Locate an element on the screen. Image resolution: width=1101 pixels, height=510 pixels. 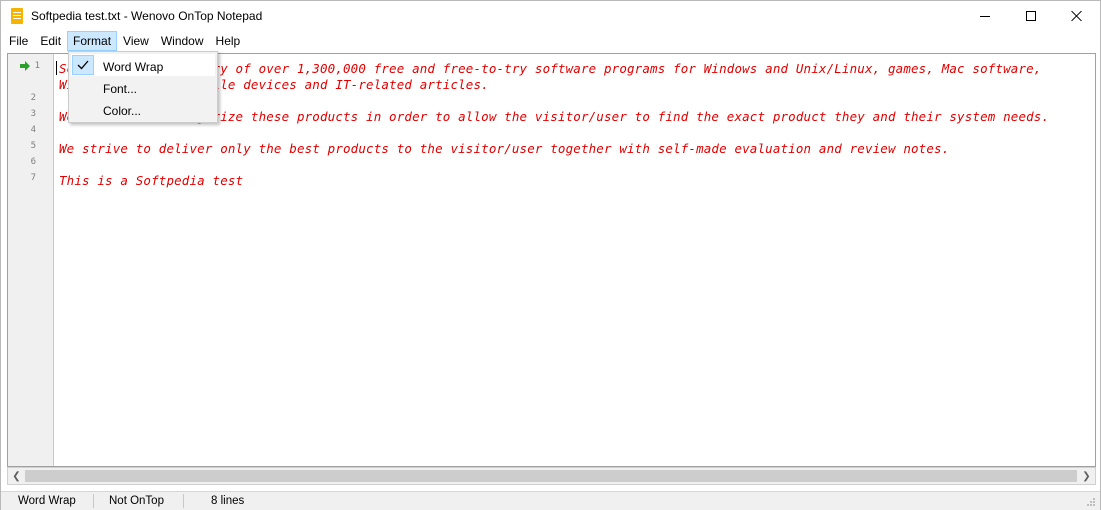
menu-item-word-wrap: Word Wrap is located at coordinates (143, 65).